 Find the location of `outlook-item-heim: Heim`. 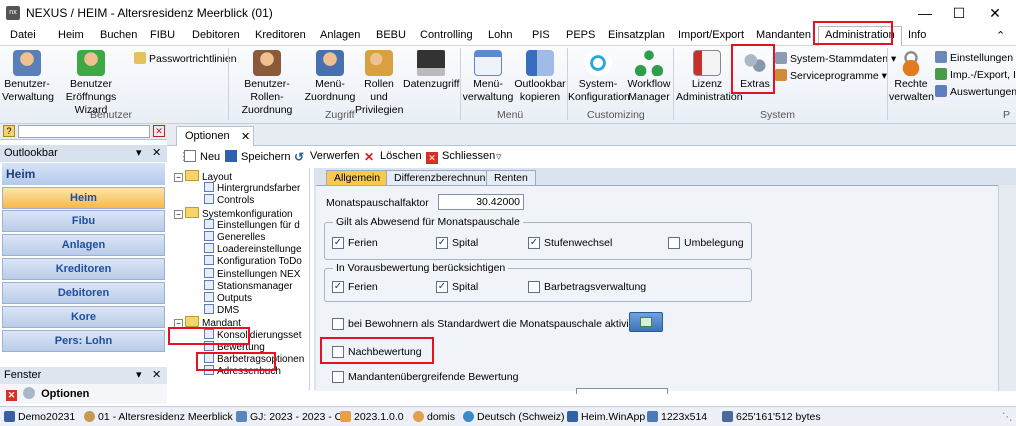

outlook-item-heim: Heim is located at coordinates (83, 198).